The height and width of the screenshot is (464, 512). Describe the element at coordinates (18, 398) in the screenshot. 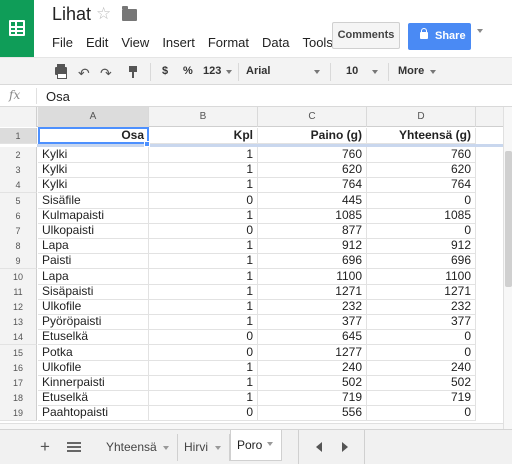

I see `row-header: 18` at that location.